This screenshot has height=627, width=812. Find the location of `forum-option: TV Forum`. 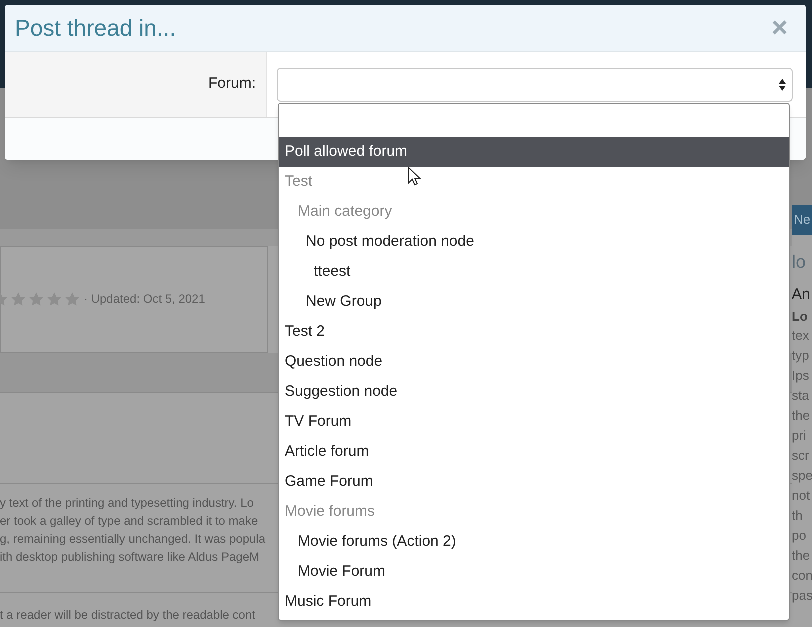

forum-option: TV Forum is located at coordinates (534, 422).